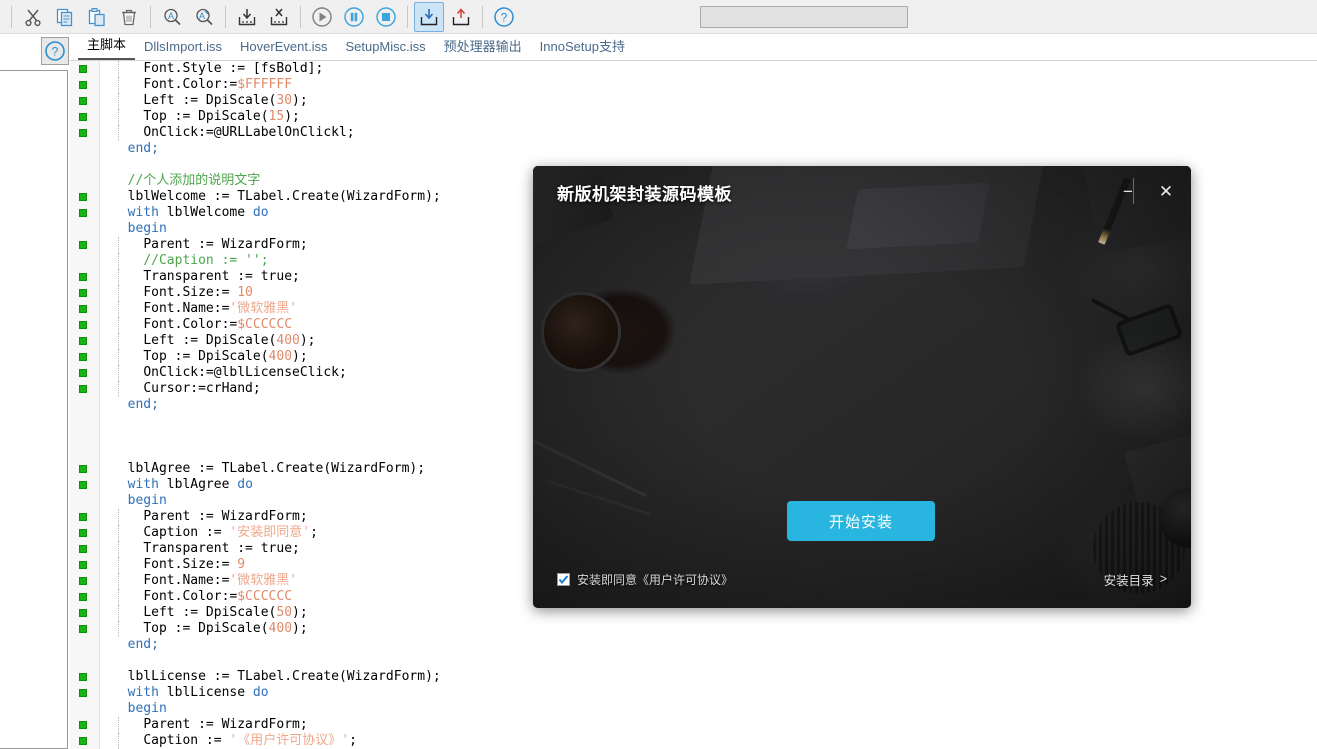 The height and width of the screenshot is (749, 1317). Describe the element at coordinates (55, 51) in the screenshot. I see `help-button: ?` at that location.